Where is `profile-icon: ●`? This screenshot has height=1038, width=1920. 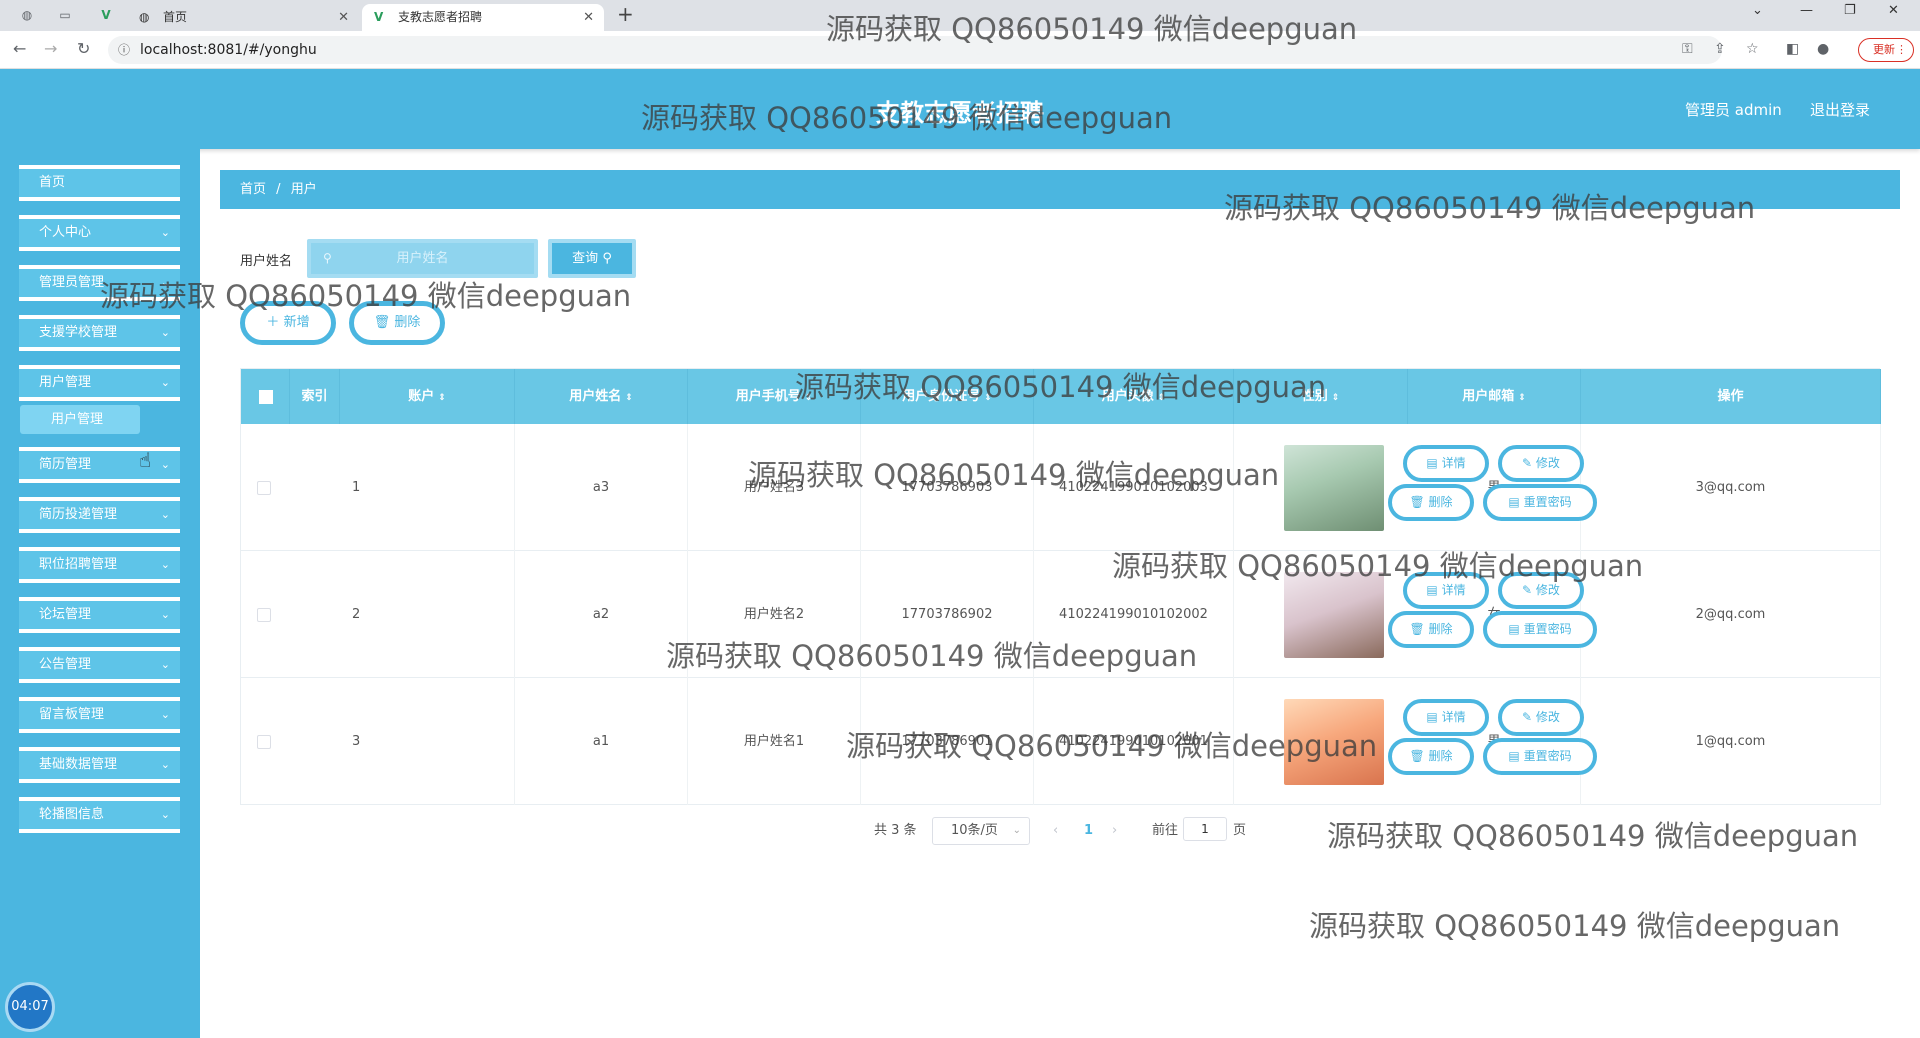
profile-icon: ● is located at coordinates (1823, 49).